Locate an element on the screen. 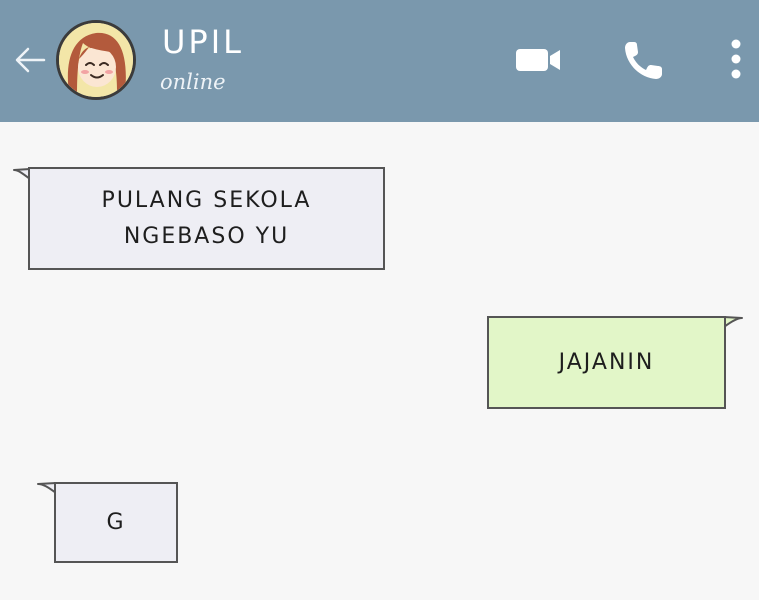 The height and width of the screenshot is (600, 759). contact-name: UPIL is located at coordinates (203, 42).